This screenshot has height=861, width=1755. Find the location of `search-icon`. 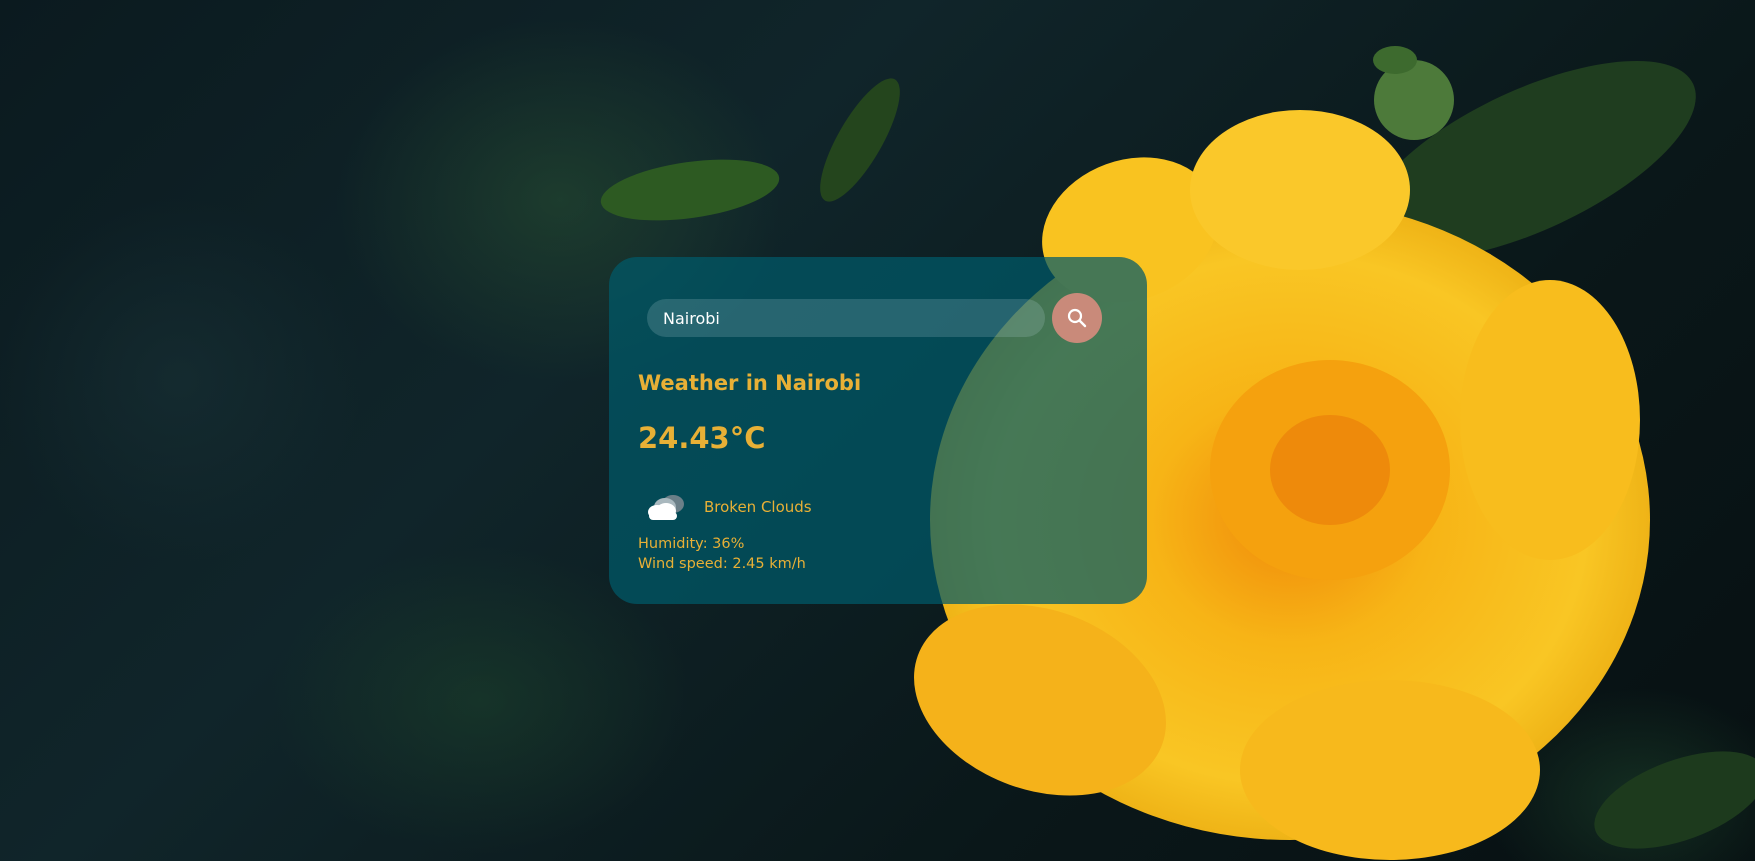

search-icon is located at coordinates (1077, 318).